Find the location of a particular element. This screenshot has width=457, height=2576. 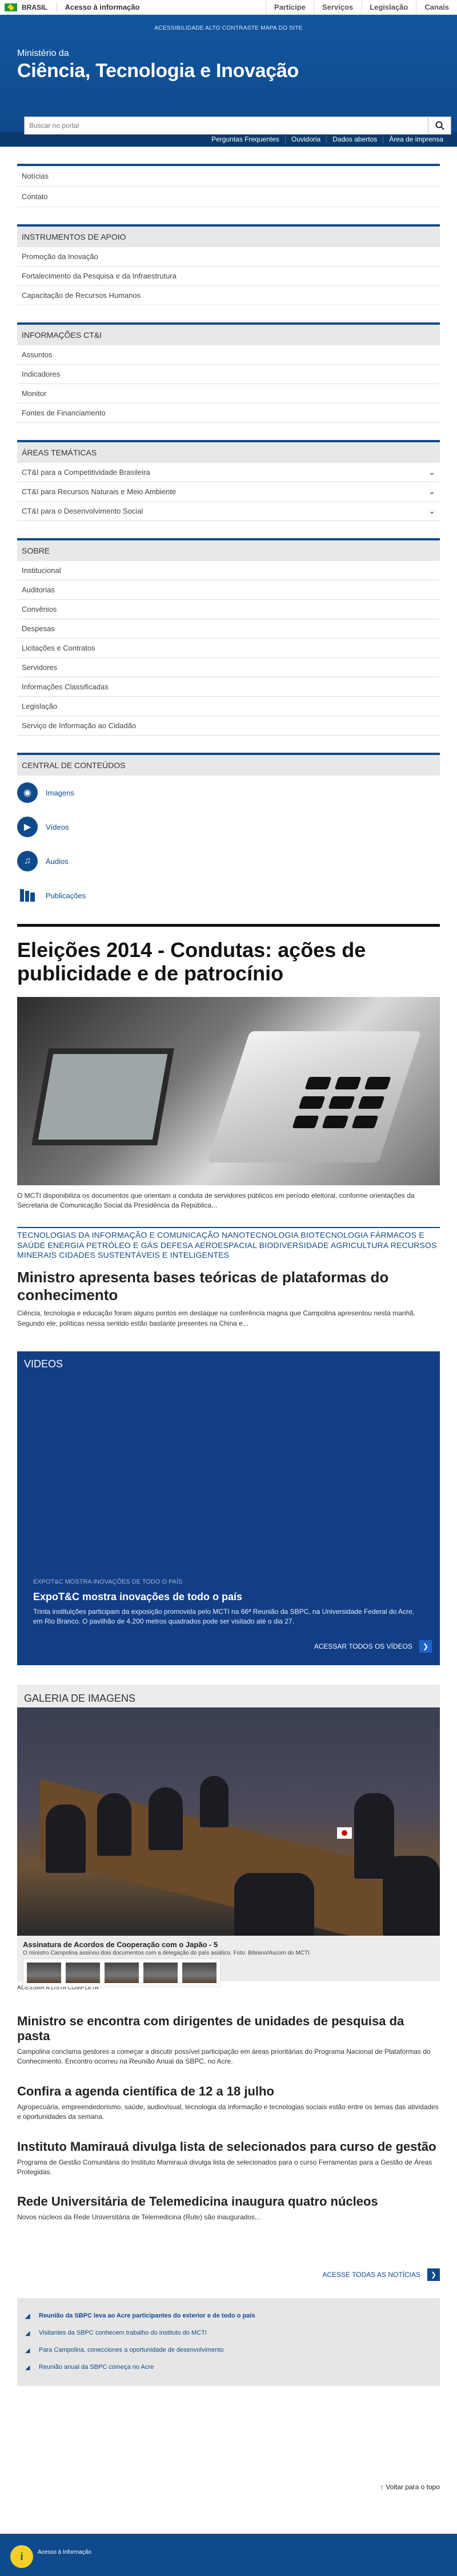

hub-item-audios: ♫ Áudios is located at coordinates (228, 861).